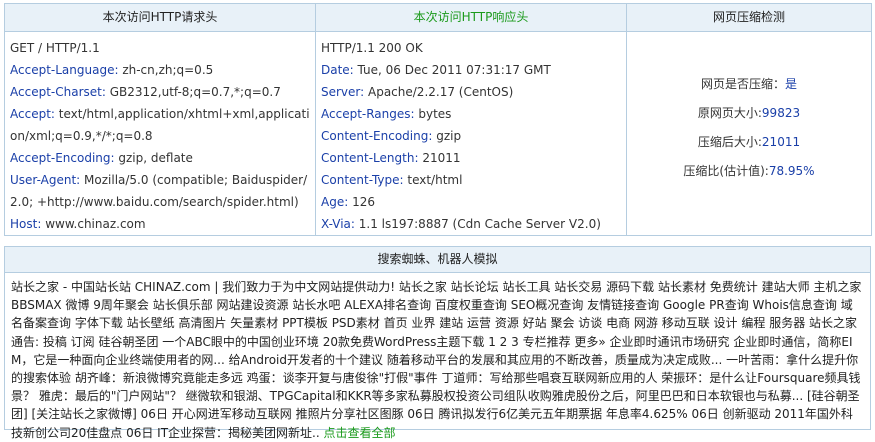 This screenshot has height=442, width=875. I want to click on response-header-title: 本次访问HTTP响应头, so click(471, 17).